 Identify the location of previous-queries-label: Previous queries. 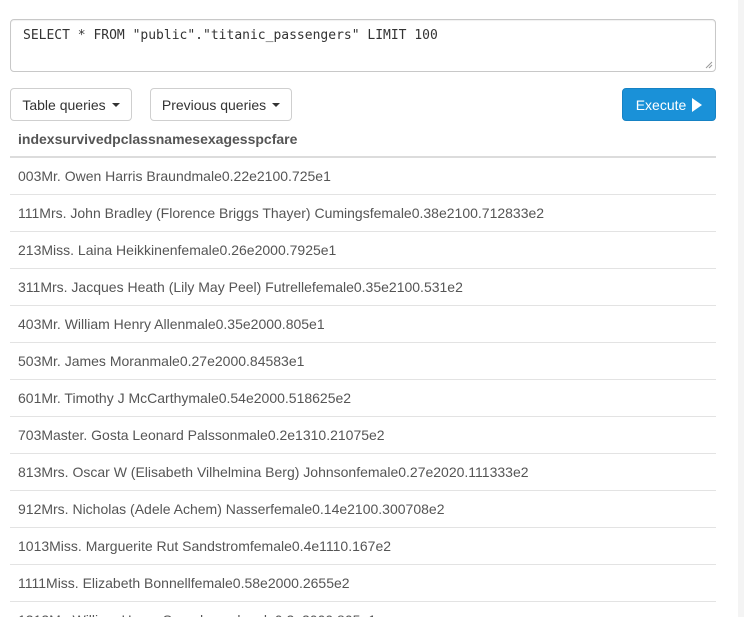
(214, 104).